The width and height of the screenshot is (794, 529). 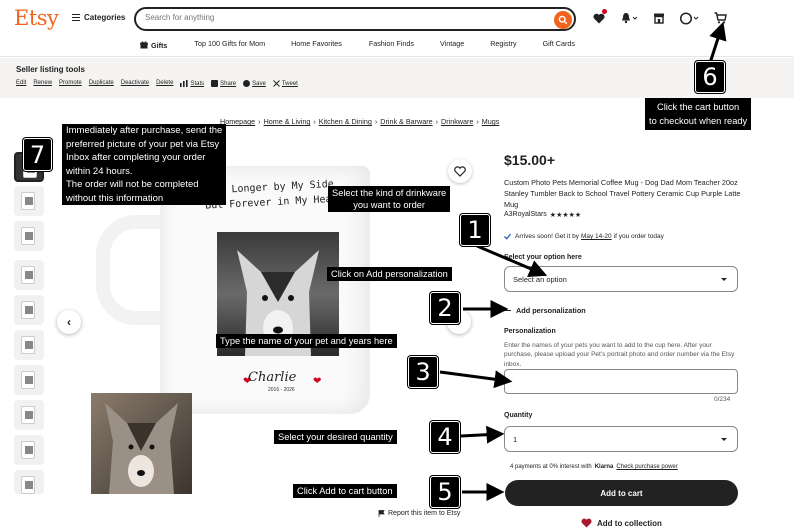 I want to click on nav-item-registry: Registry, so click(x=503, y=45).